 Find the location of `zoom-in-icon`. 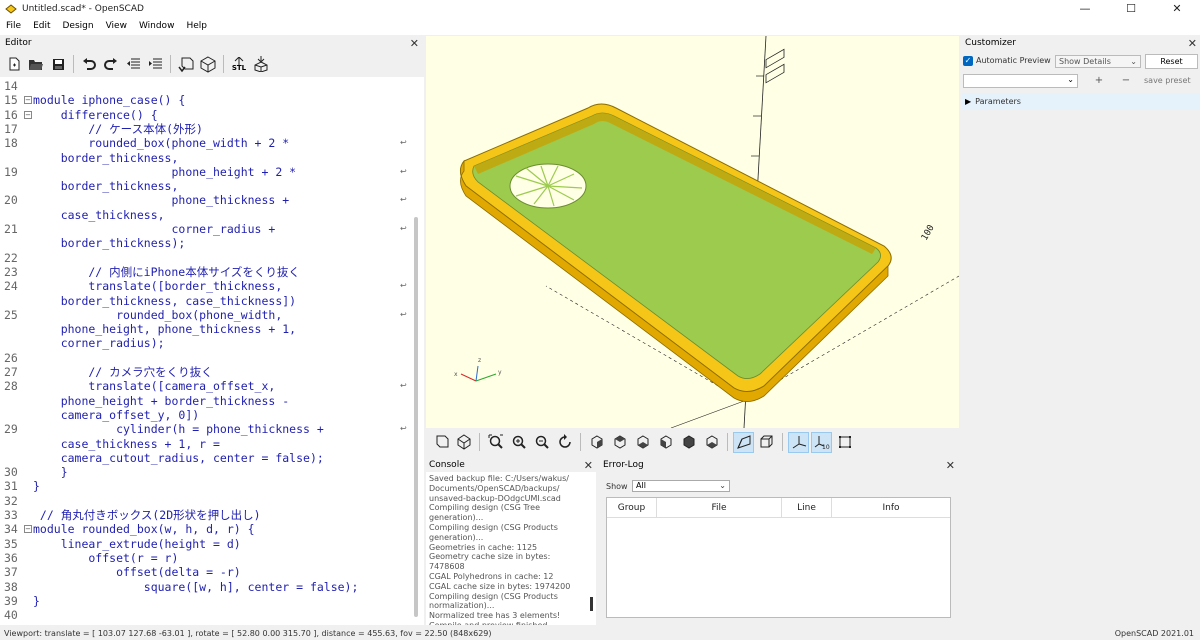

zoom-in-icon is located at coordinates (518, 442).